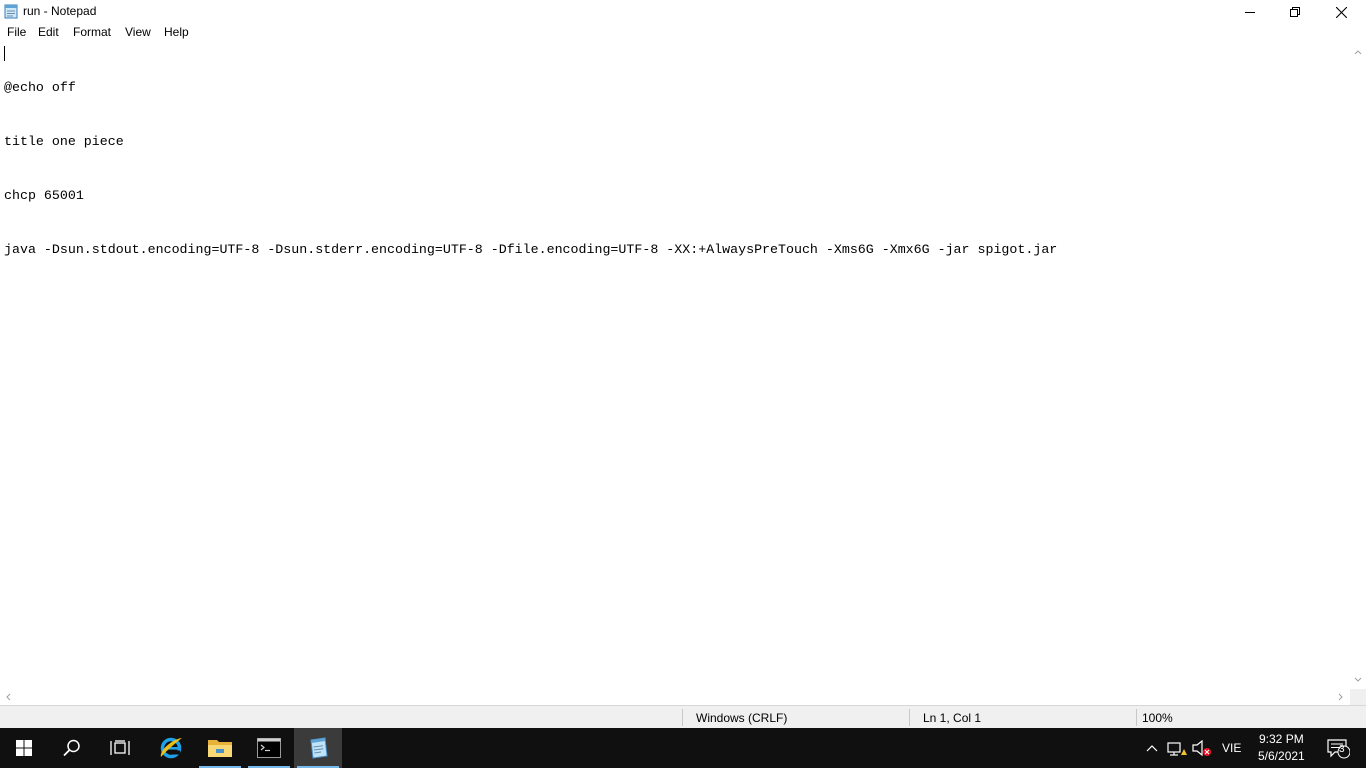 This screenshot has width=1366, height=768. Describe the element at coordinates (64, 141) in the screenshot. I see `text-line: title one piece` at that location.